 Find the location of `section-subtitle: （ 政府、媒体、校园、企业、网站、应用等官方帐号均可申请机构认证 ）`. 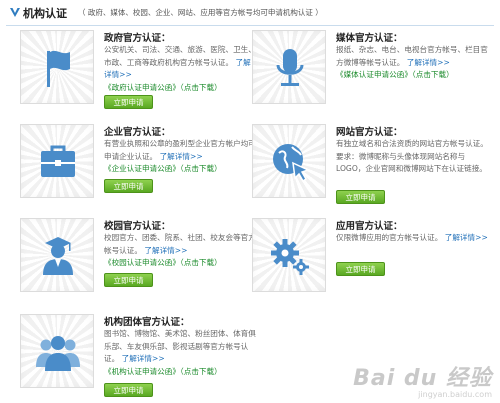

section-subtitle: （ 政府、媒体、校园、企业、网站、应用等官方帐号均可申请机构认证 ） is located at coordinates (200, 12).